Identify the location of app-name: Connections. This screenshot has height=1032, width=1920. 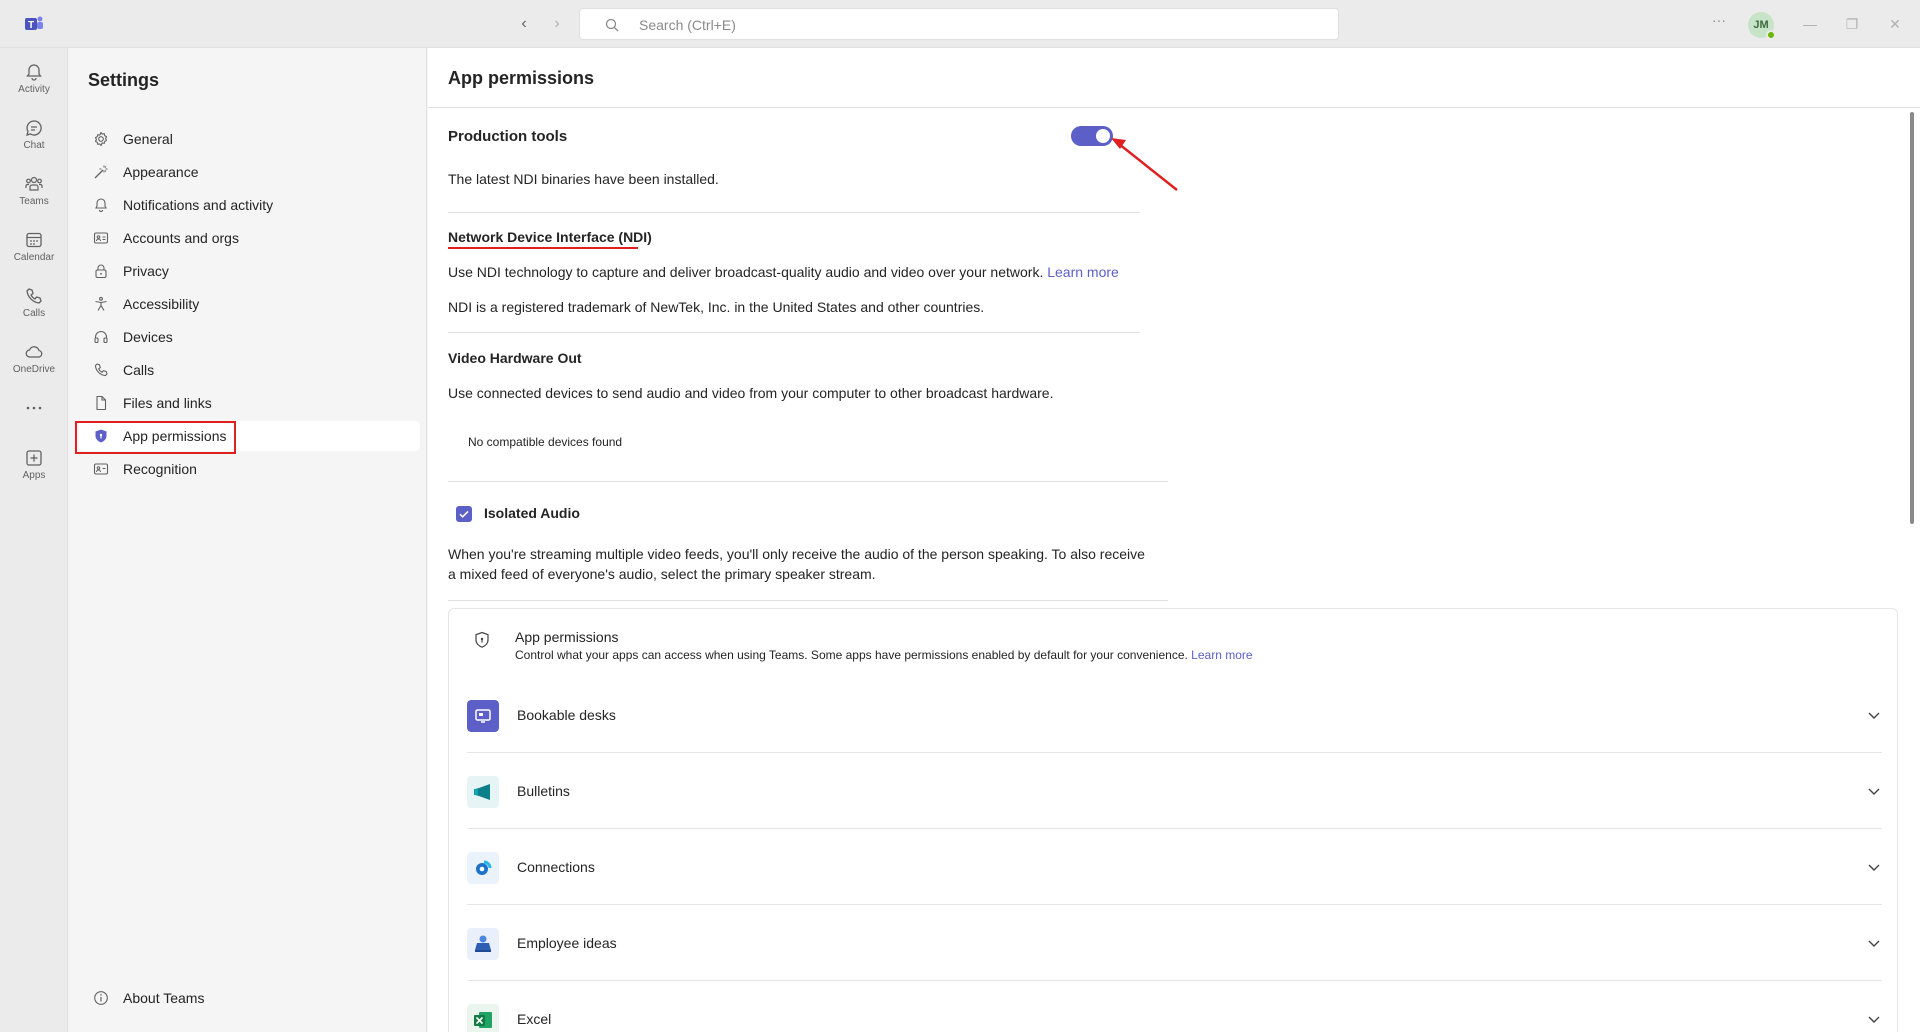
(556, 867).